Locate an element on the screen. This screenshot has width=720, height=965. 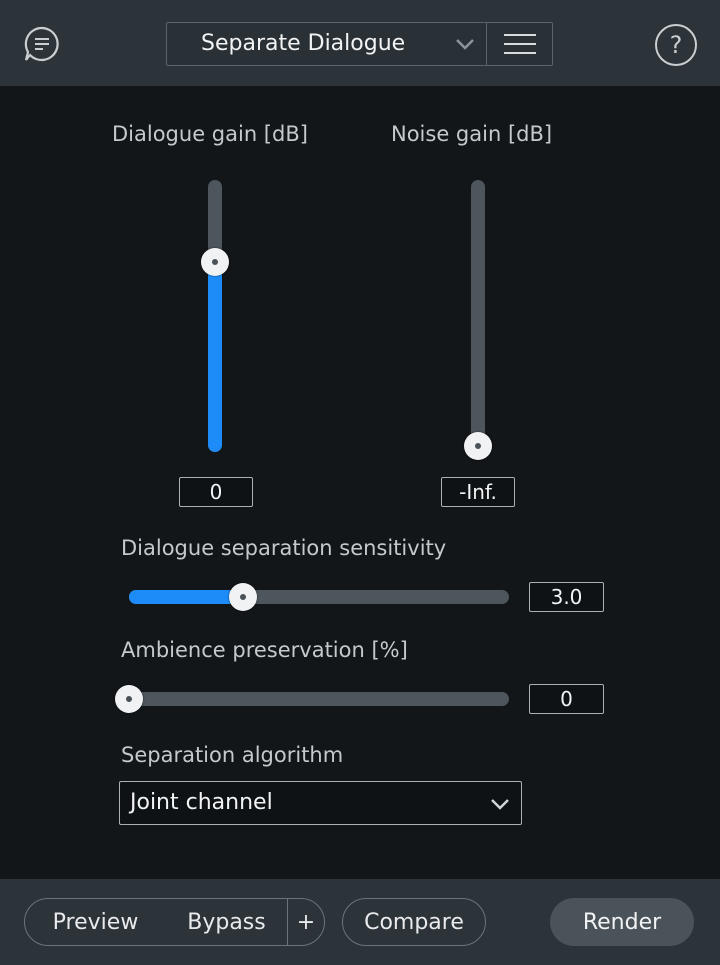
module-name: Separate Dialogue is located at coordinates (303, 43).